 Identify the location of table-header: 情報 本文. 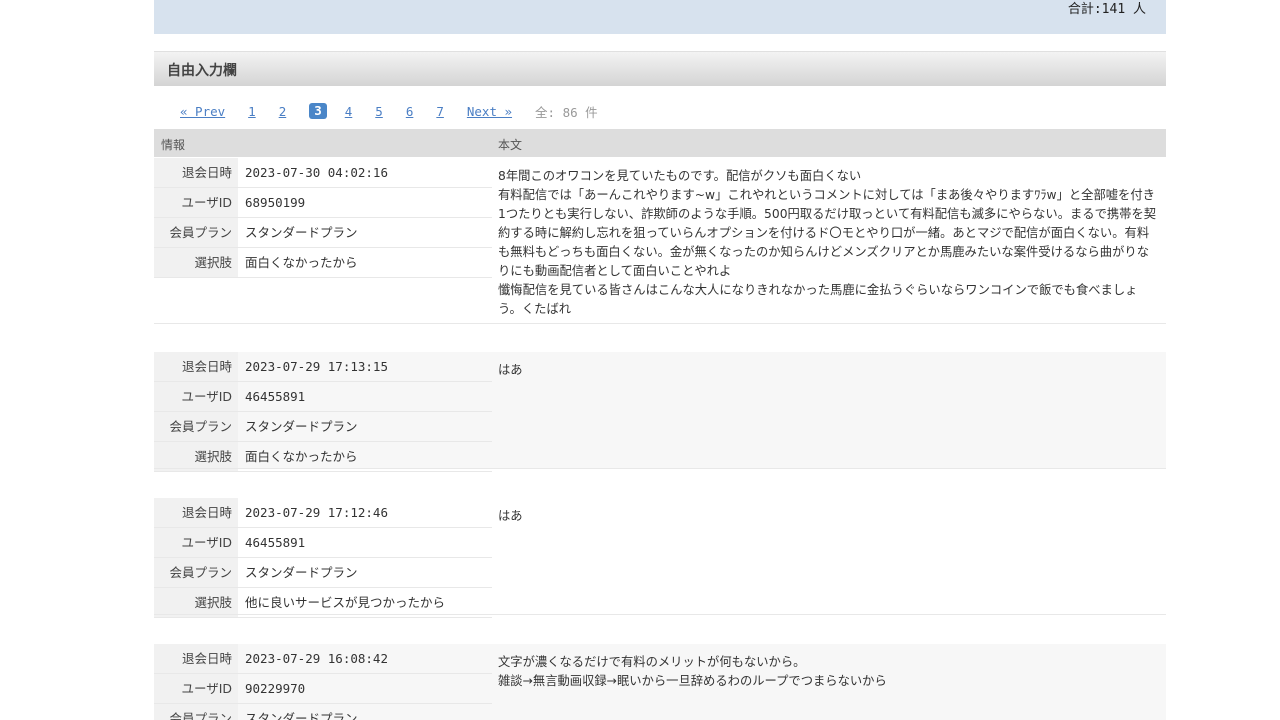
(660, 143).